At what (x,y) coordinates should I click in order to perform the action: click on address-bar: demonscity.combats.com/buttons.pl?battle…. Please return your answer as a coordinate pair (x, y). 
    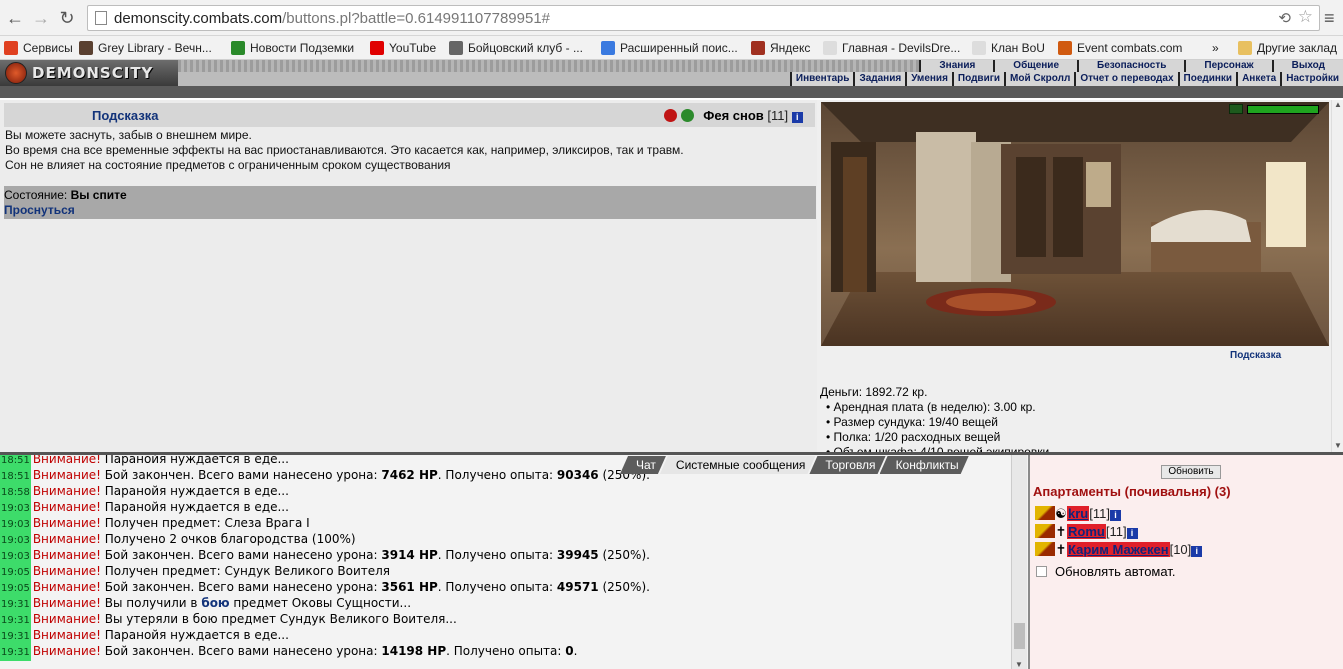
    Looking at the image, I should click on (703, 18).